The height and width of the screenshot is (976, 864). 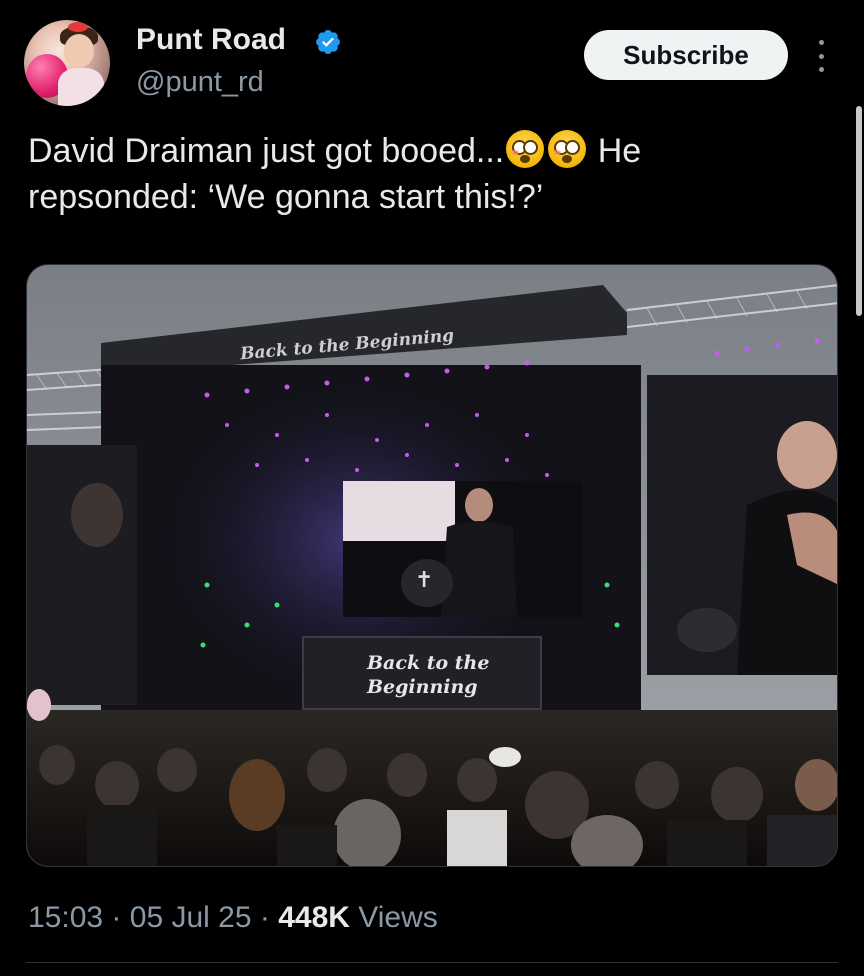 I want to click on subscribe-button: Subscribe, so click(x=686, y=55).